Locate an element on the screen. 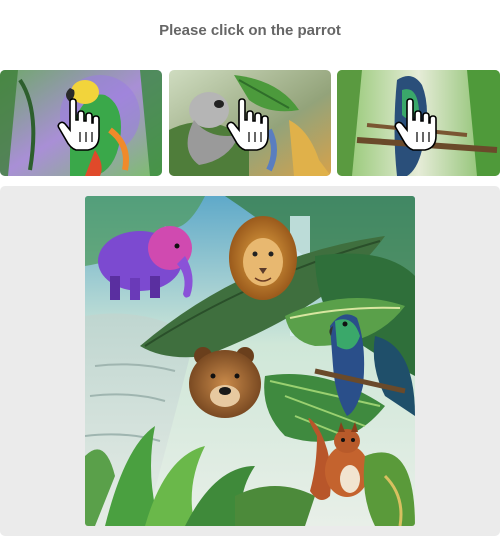 This screenshot has width=500, height=536. parrot-target-area is located at coordinates (348, 363).